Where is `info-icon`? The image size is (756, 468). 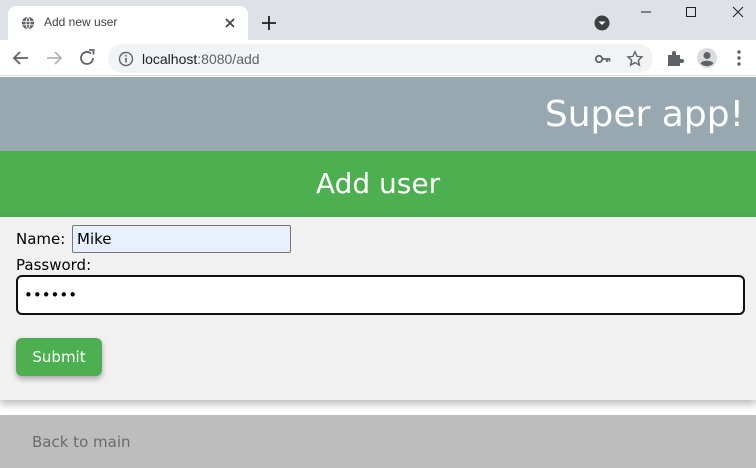 info-icon is located at coordinates (126, 59).